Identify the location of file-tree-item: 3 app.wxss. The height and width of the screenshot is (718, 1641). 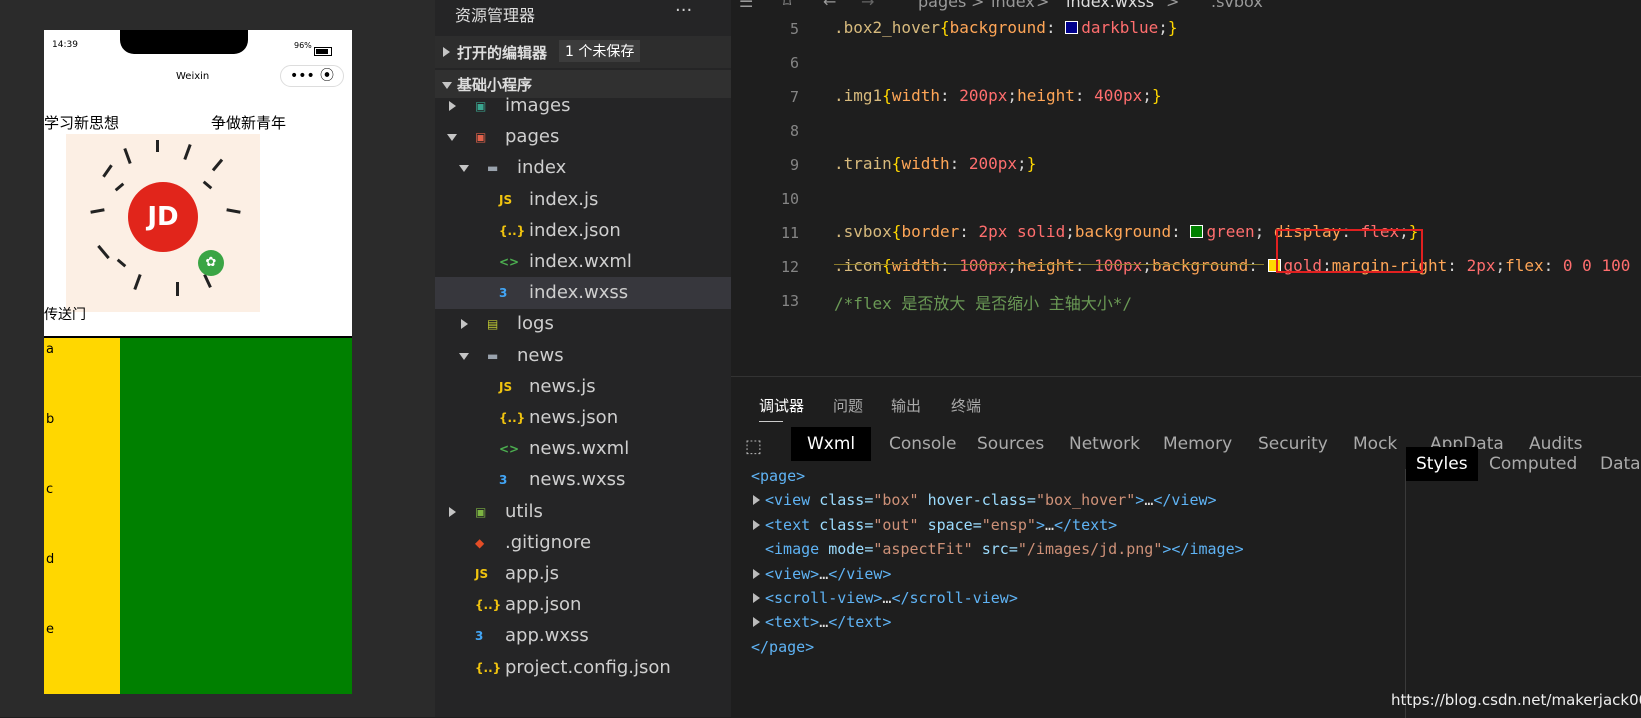
(583, 636).